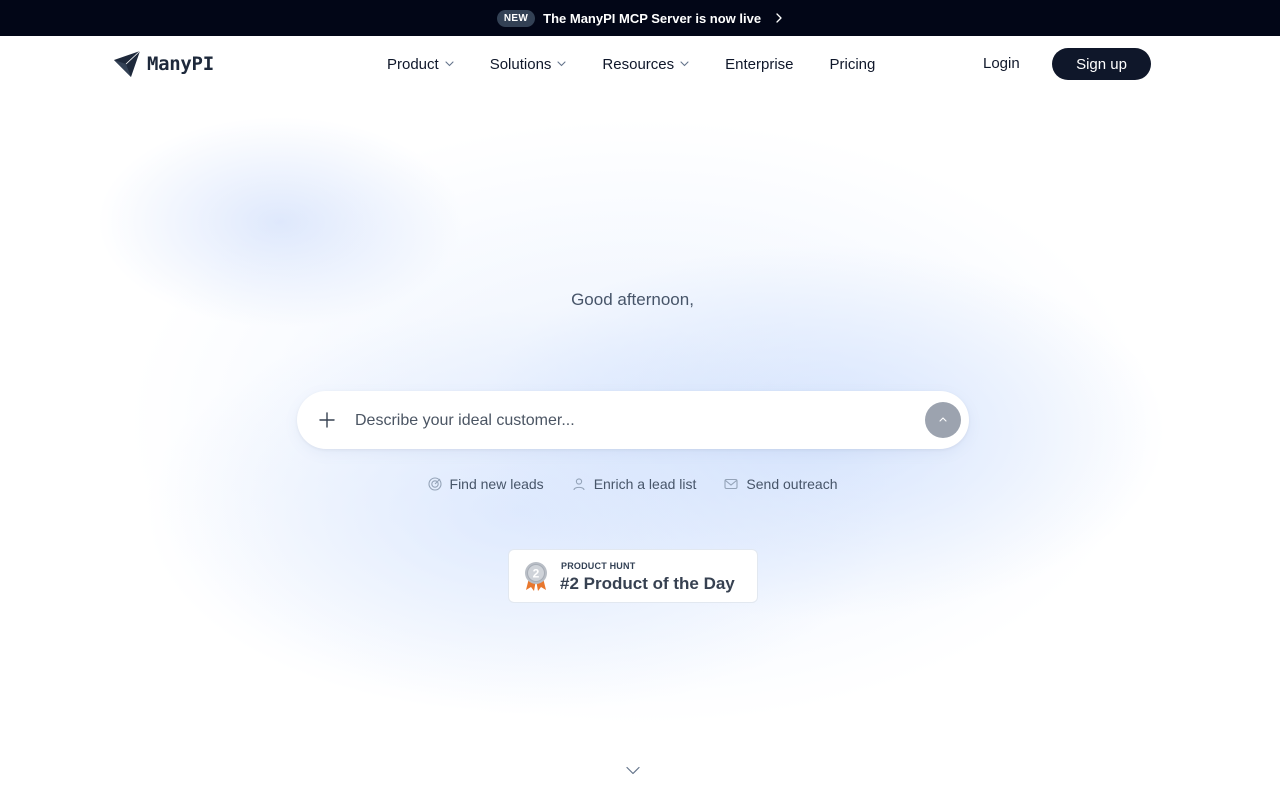 The height and width of the screenshot is (800, 1280). Describe the element at coordinates (536, 574) in the screenshot. I see `medal-number: 2` at that location.